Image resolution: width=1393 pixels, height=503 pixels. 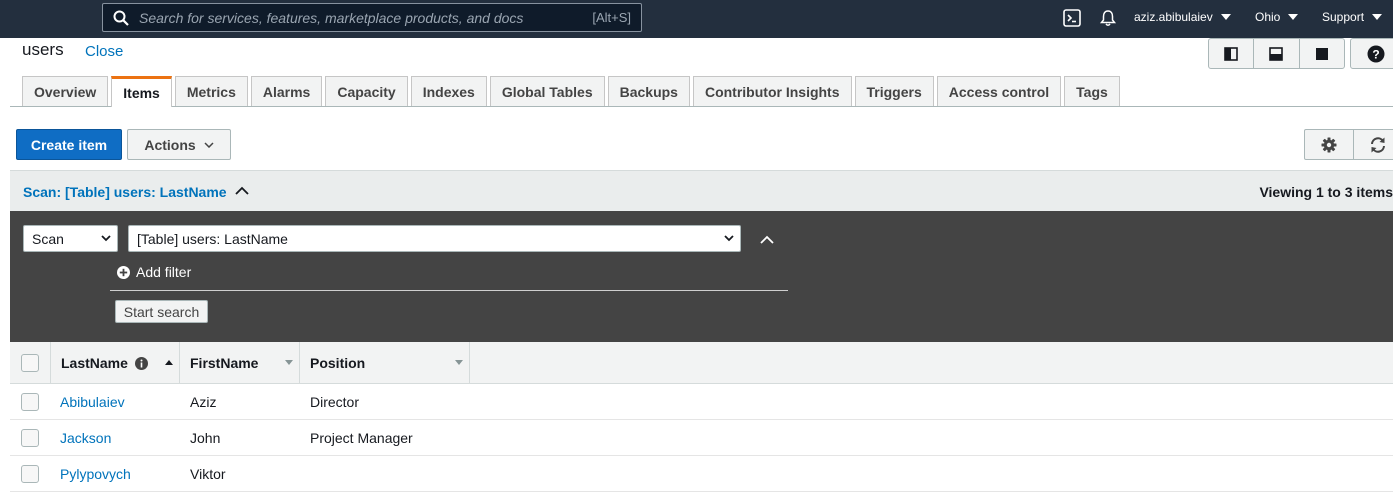 What do you see at coordinates (1108, 18) in the screenshot?
I see `notifications-bell-icon` at bounding box center [1108, 18].